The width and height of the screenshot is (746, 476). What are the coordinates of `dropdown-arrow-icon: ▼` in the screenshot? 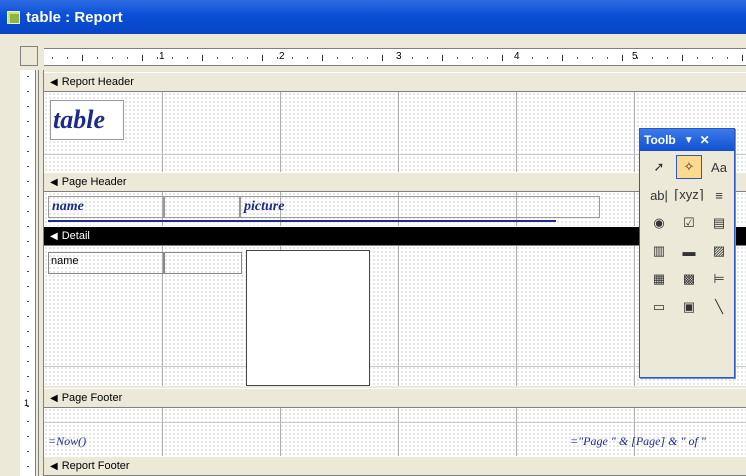 It's located at (689, 140).